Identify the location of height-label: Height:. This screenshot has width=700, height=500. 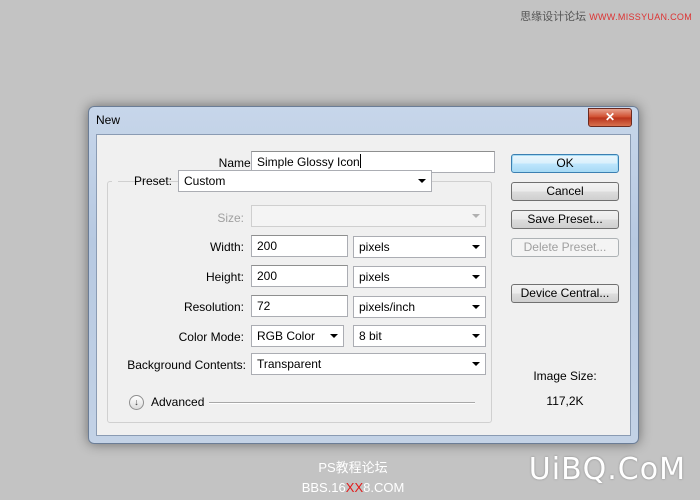
(224, 277).